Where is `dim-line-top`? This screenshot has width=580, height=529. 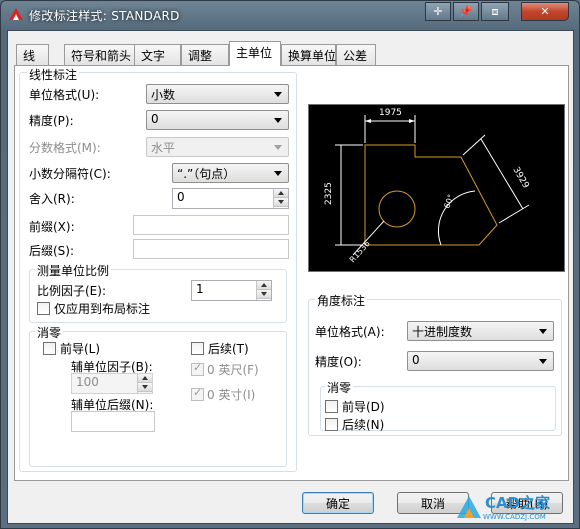 dim-line-top is located at coordinates (390, 129).